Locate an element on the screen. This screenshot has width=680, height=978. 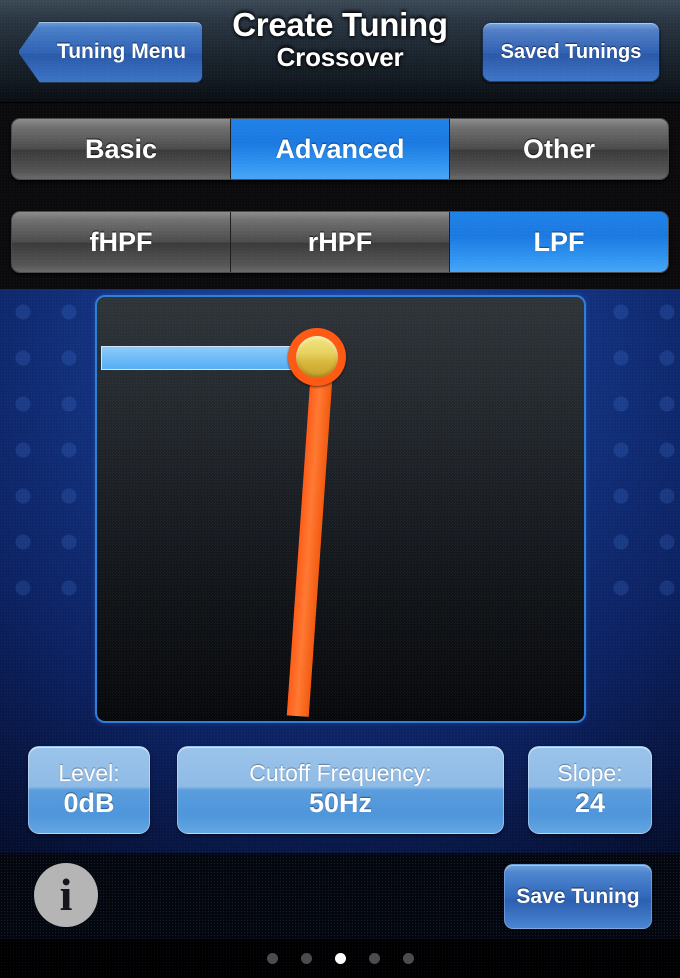
cutoff-frequency-label: Cutoff Frequency: is located at coordinates (340, 773).